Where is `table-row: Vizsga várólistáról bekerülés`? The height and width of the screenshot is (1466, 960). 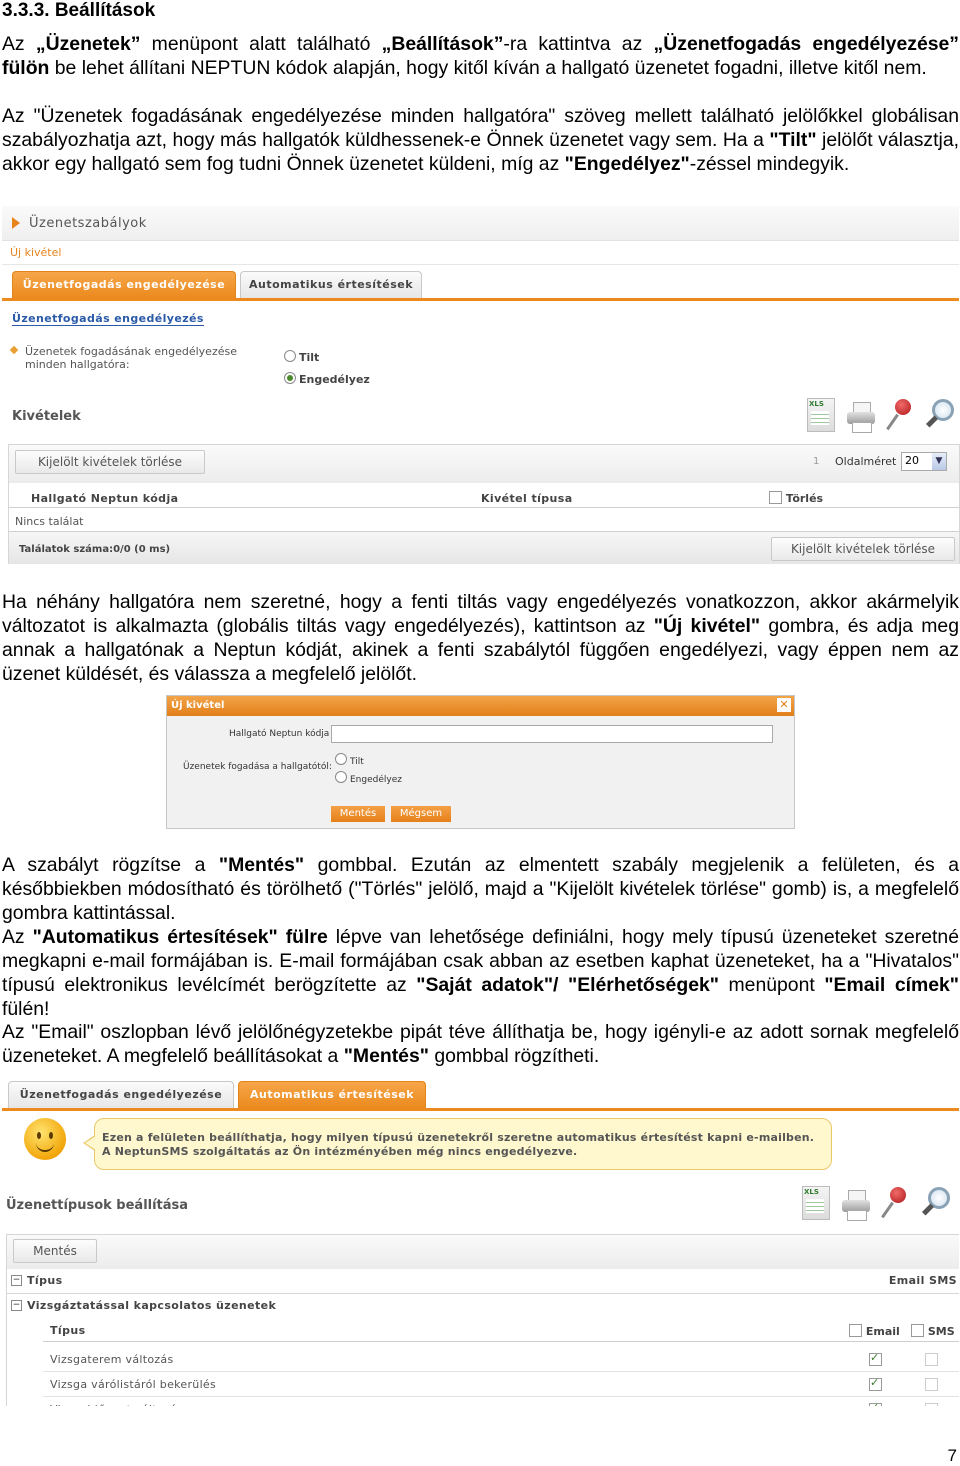 table-row: Vizsga várólistáról bekerülés is located at coordinates (501, 1384).